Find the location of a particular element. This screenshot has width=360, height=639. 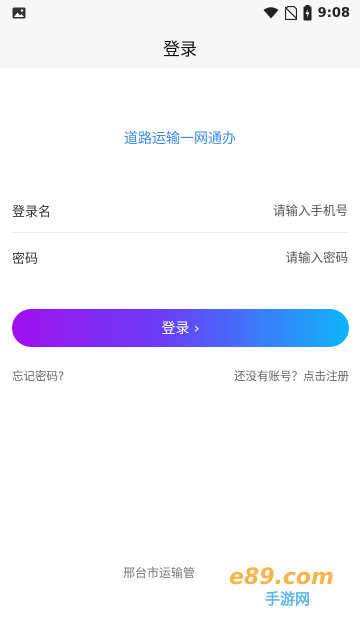

wifi-icon is located at coordinates (271, 13).